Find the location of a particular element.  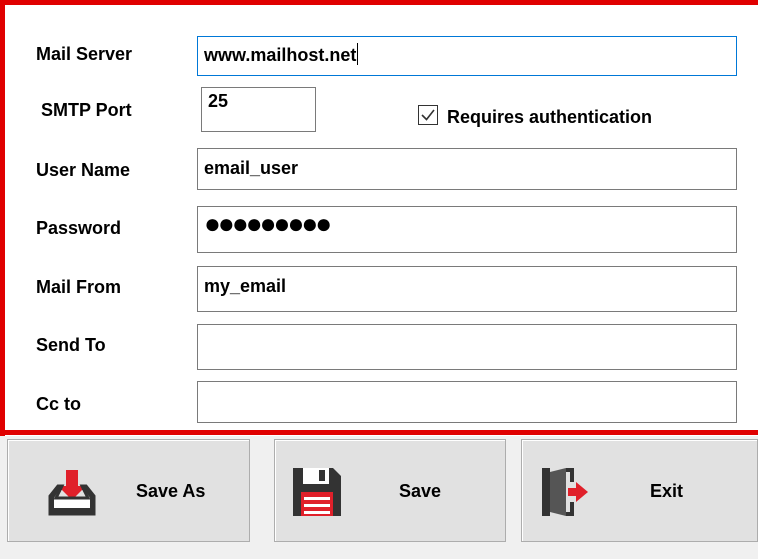

save-as-button: Save As is located at coordinates (128, 490).